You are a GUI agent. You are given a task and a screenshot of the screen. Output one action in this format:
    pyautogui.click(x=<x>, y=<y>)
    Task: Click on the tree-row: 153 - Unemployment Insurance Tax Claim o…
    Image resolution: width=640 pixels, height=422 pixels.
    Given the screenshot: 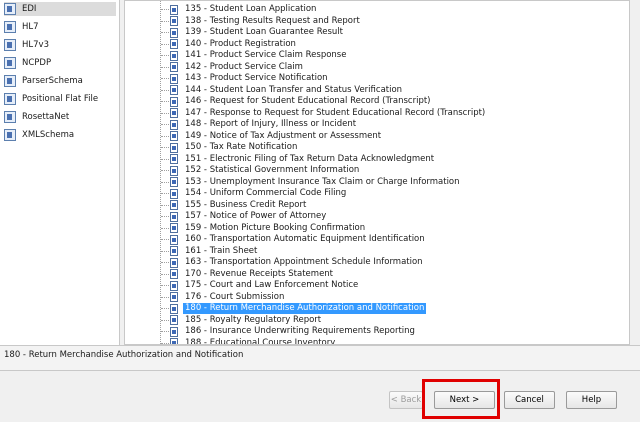 What is the action you would take?
    pyautogui.click(x=311, y=183)
    